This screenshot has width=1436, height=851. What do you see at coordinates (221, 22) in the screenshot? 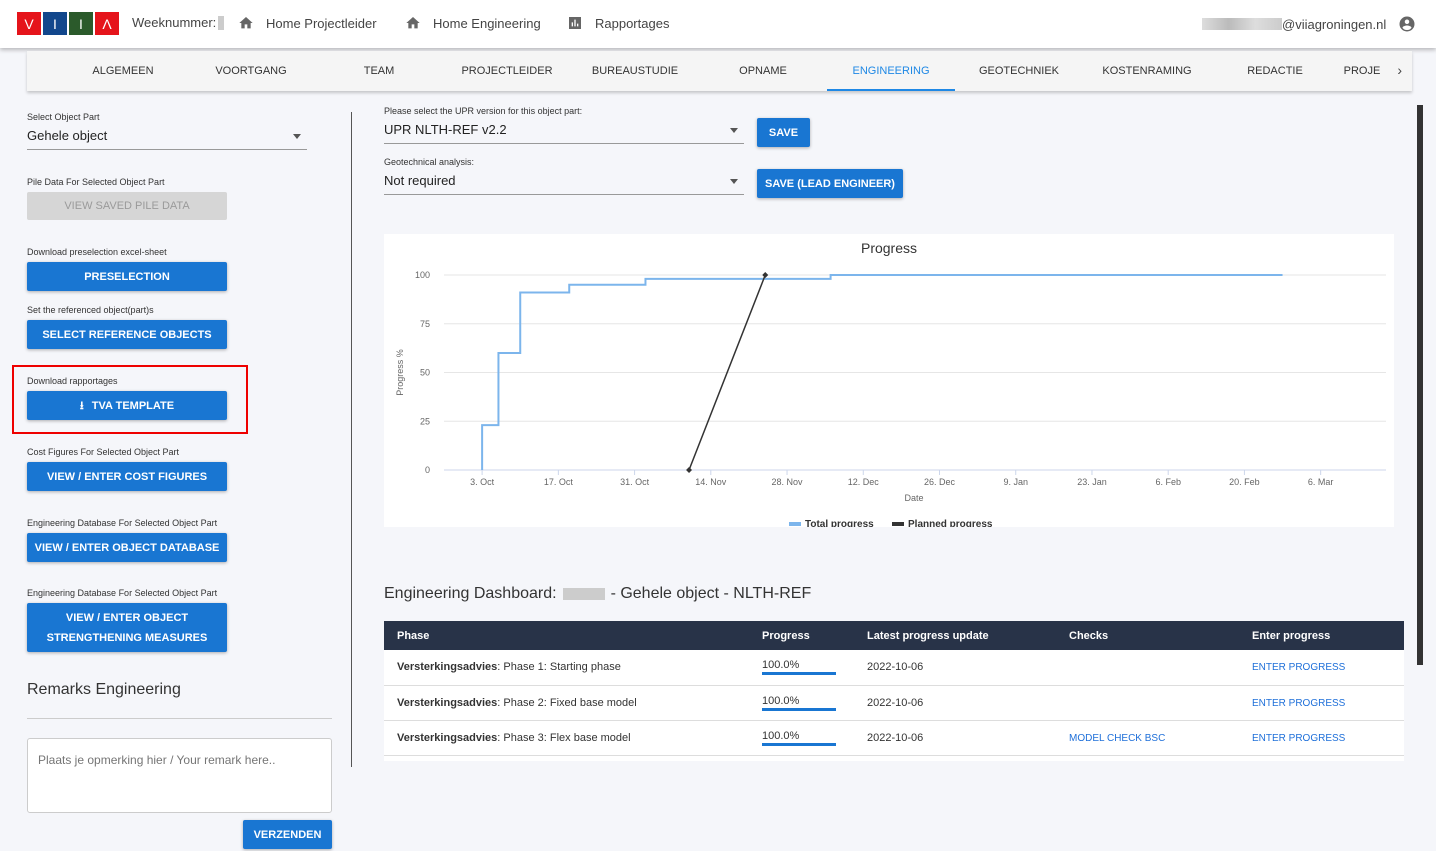
I see `week-value-redacted` at bounding box center [221, 22].